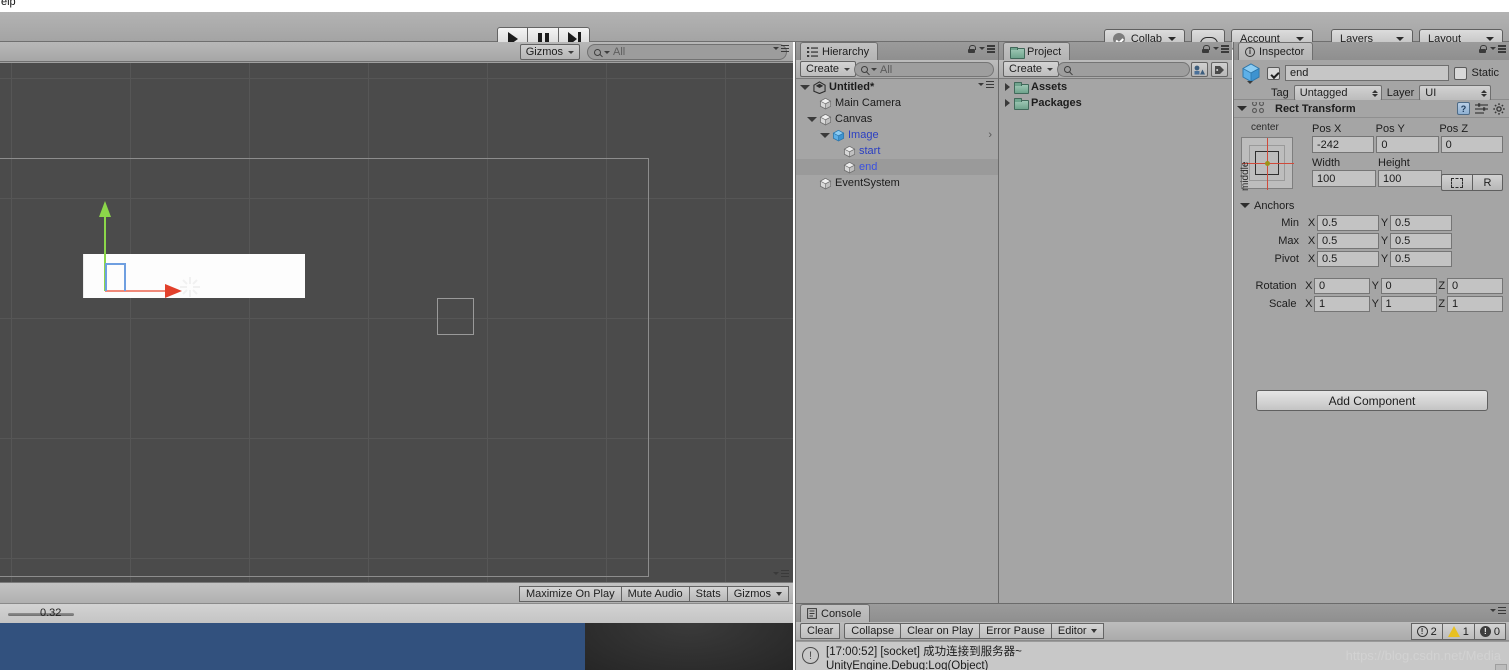 The width and height of the screenshot is (1509, 670). I want to click on height-input: 100, so click(1410, 178).